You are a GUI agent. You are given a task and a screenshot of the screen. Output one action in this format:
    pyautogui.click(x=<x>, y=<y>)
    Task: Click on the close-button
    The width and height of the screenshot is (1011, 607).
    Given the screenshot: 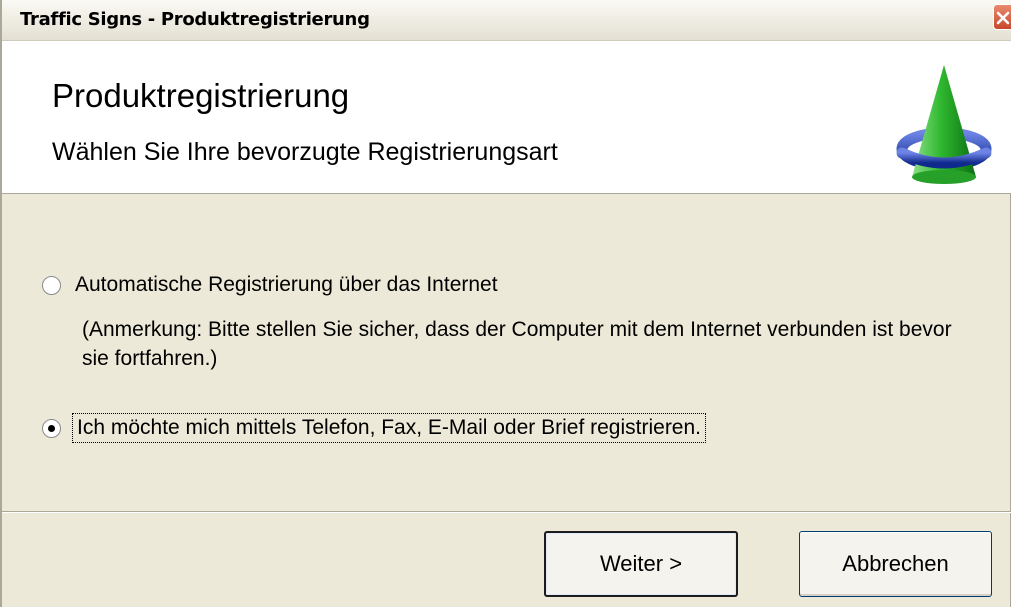 What is the action you would take?
    pyautogui.click(x=1002, y=17)
    